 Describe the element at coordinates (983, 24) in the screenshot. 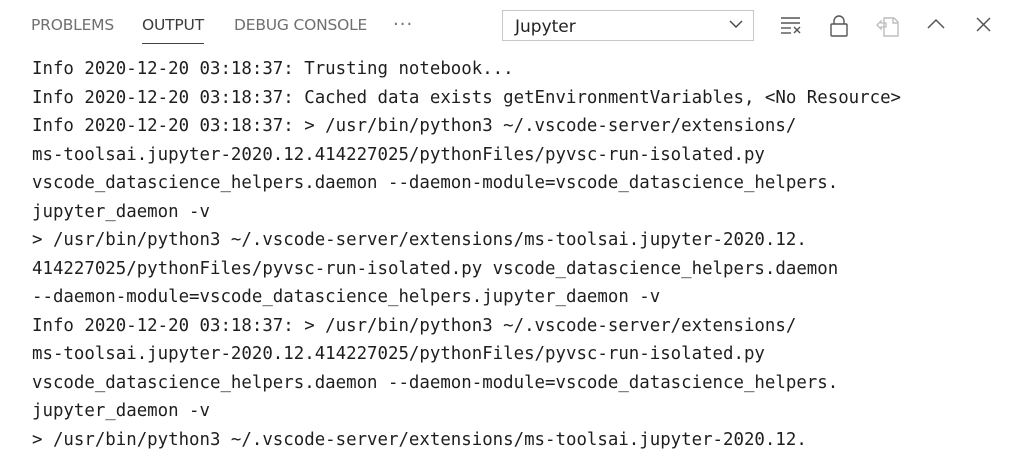

I see `close-panel-icon` at that location.